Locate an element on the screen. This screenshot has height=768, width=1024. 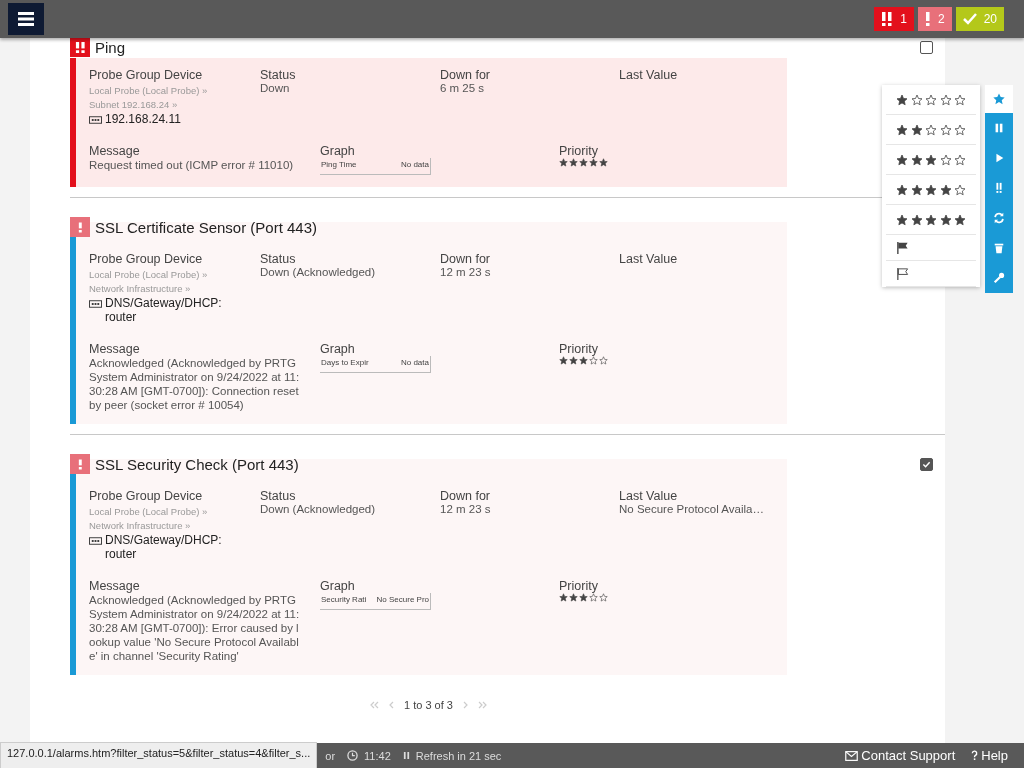
message-text: Acknowledged (Acknowledged by PRTG System Administrator on 9/24/2022 at 11:30:28 AM [GMT-0700]): Connection reset by peer (socket error # 10054) is located at coordinates (195, 384).